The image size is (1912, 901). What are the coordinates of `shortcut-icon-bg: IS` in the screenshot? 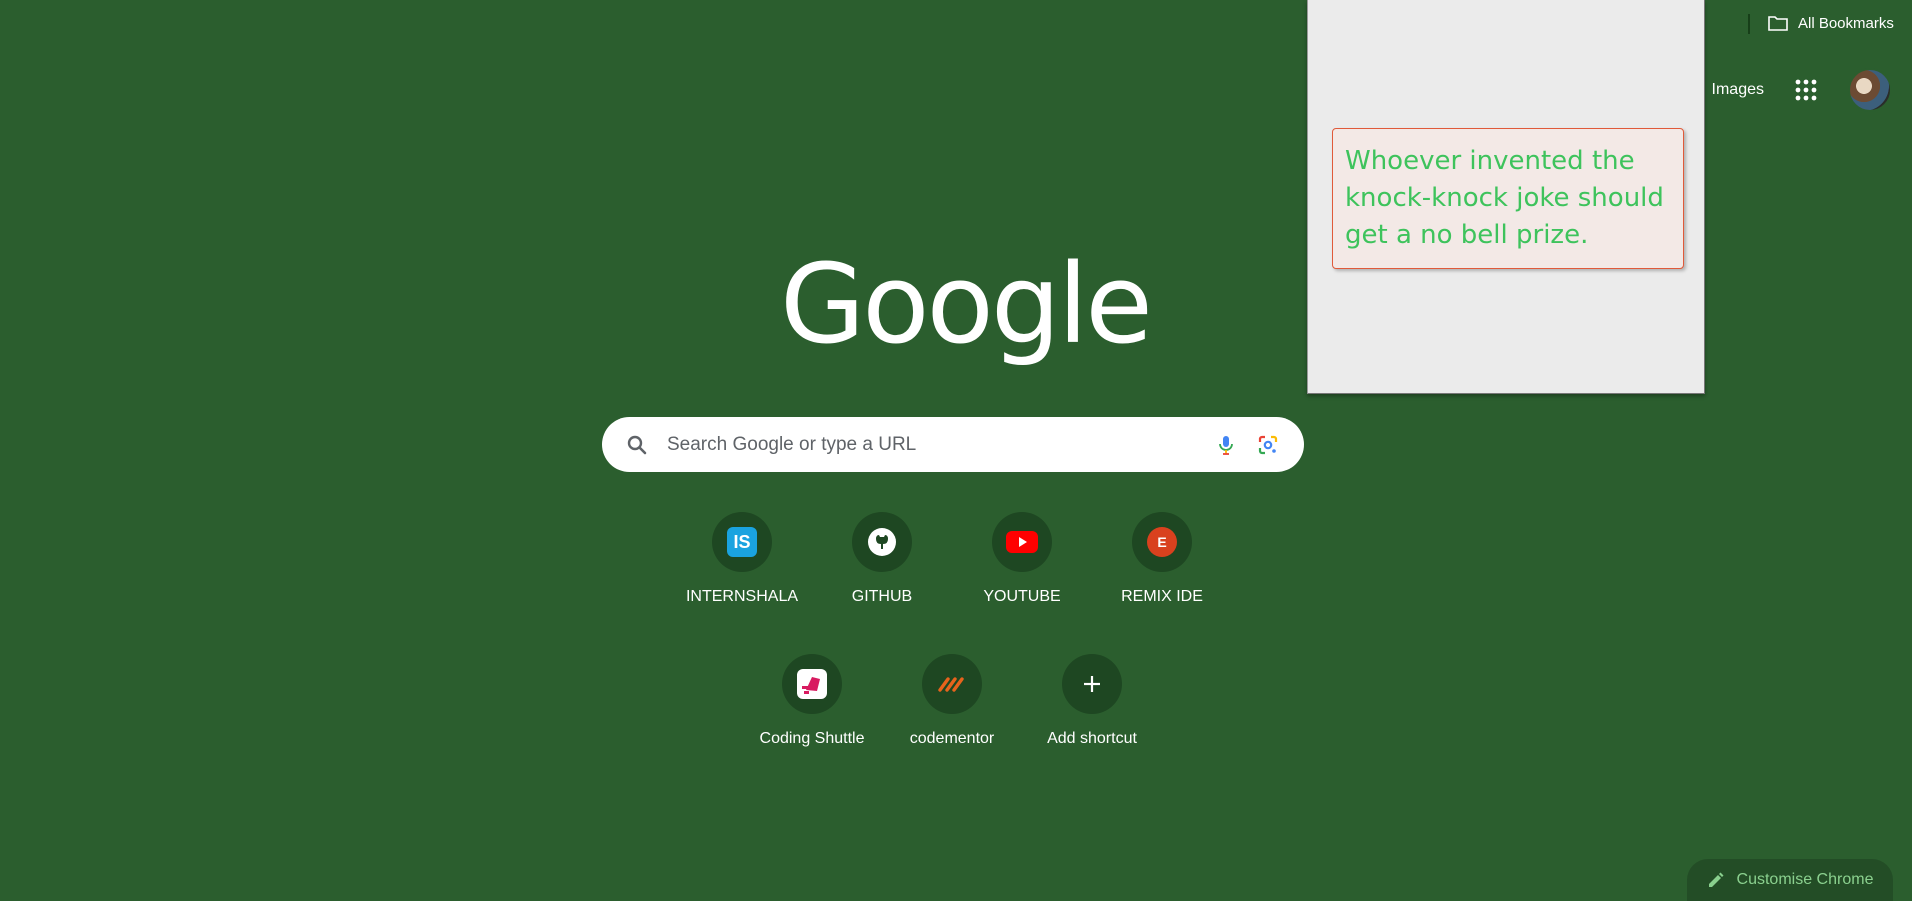 It's located at (742, 542).